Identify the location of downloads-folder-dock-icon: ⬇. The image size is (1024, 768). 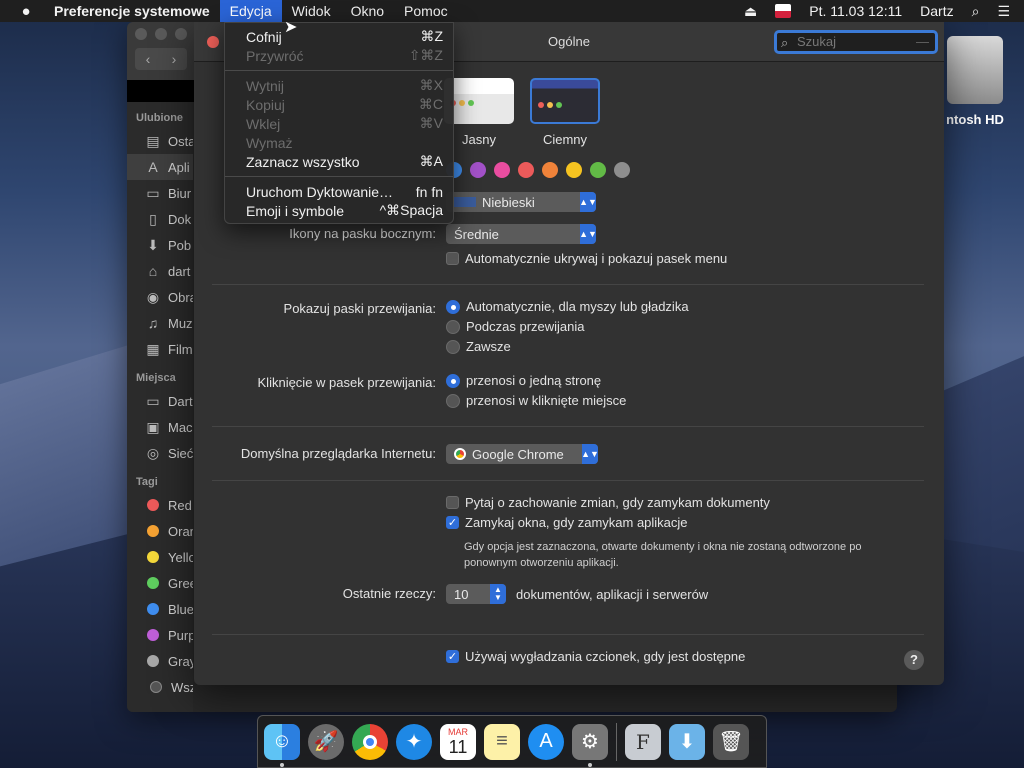
(687, 741).